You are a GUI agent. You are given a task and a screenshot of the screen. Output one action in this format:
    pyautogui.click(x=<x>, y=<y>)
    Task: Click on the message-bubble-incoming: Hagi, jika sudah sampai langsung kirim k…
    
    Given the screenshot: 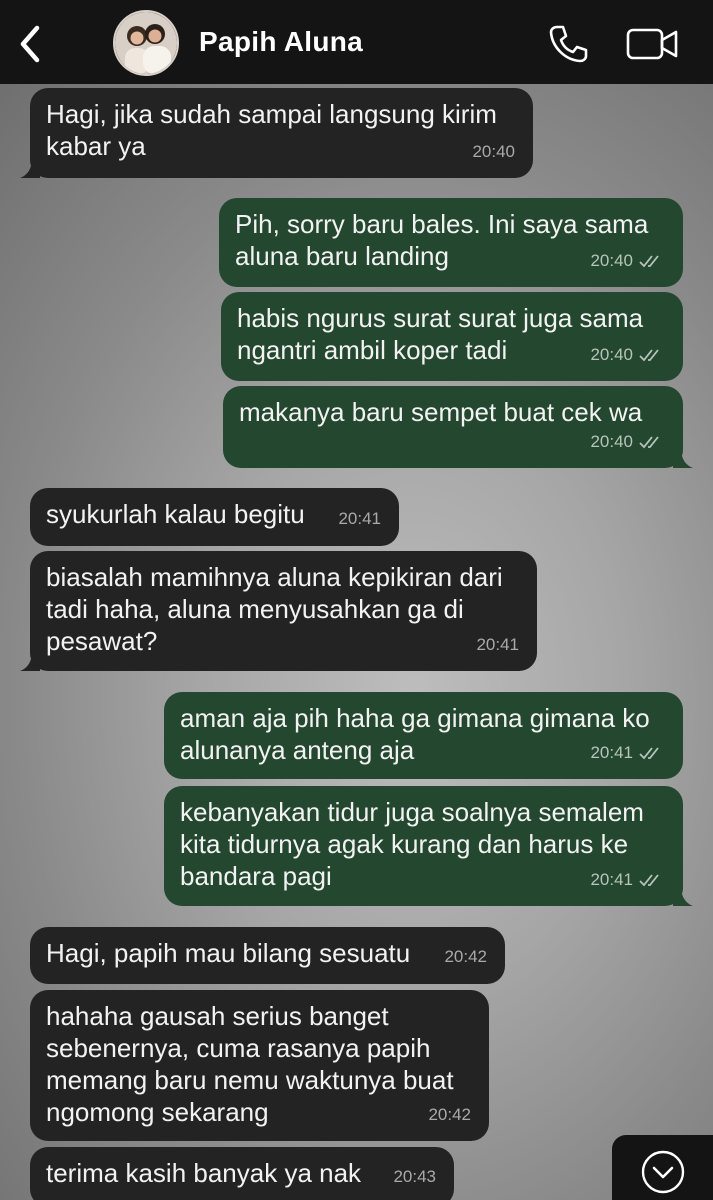 What is the action you would take?
    pyautogui.click(x=276, y=133)
    